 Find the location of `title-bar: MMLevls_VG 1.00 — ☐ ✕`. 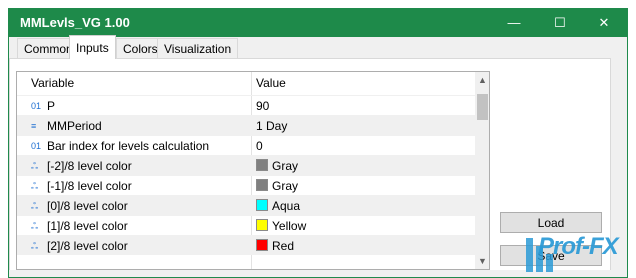

title-bar: MMLevls_VG 1.00 — ☐ ✕ is located at coordinates (318, 23).